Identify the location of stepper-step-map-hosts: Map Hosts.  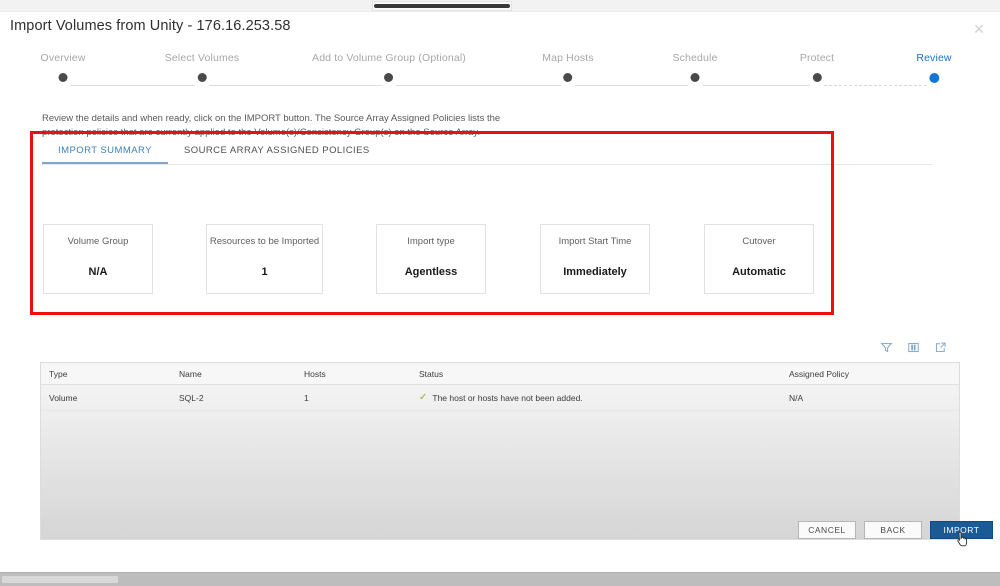
(568, 67).